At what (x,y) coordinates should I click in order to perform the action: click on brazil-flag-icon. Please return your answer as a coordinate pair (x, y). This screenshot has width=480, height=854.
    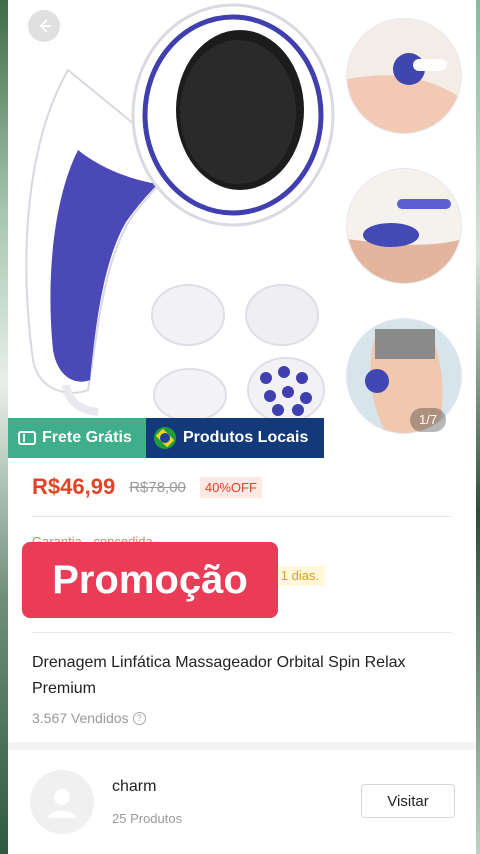
    Looking at the image, I should click on (165, 438).